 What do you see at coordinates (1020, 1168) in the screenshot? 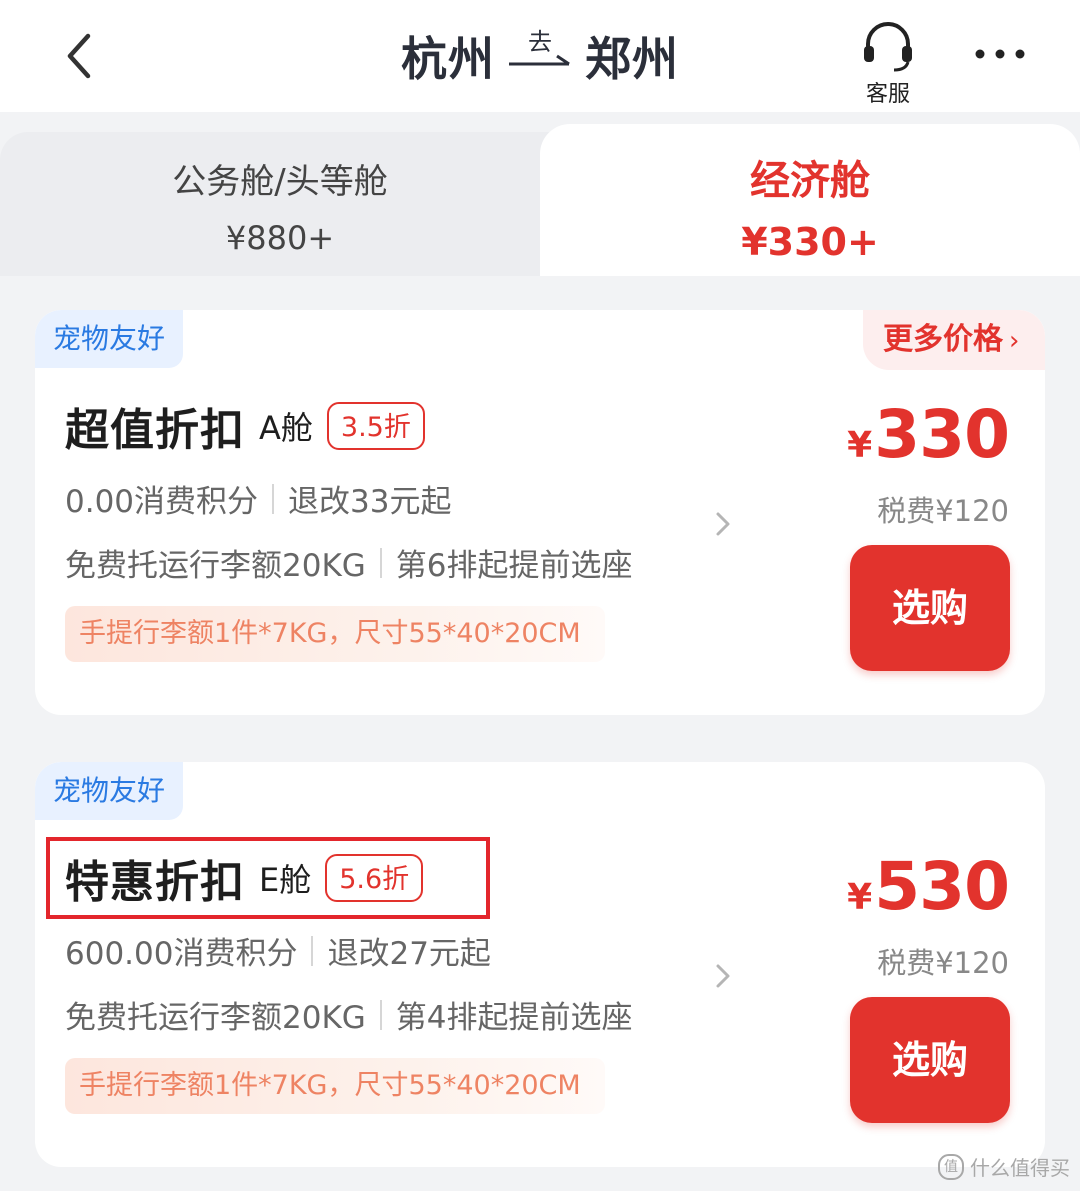
I see `watermark-text: 什么值得买` at bounding box center [1020, 1168].